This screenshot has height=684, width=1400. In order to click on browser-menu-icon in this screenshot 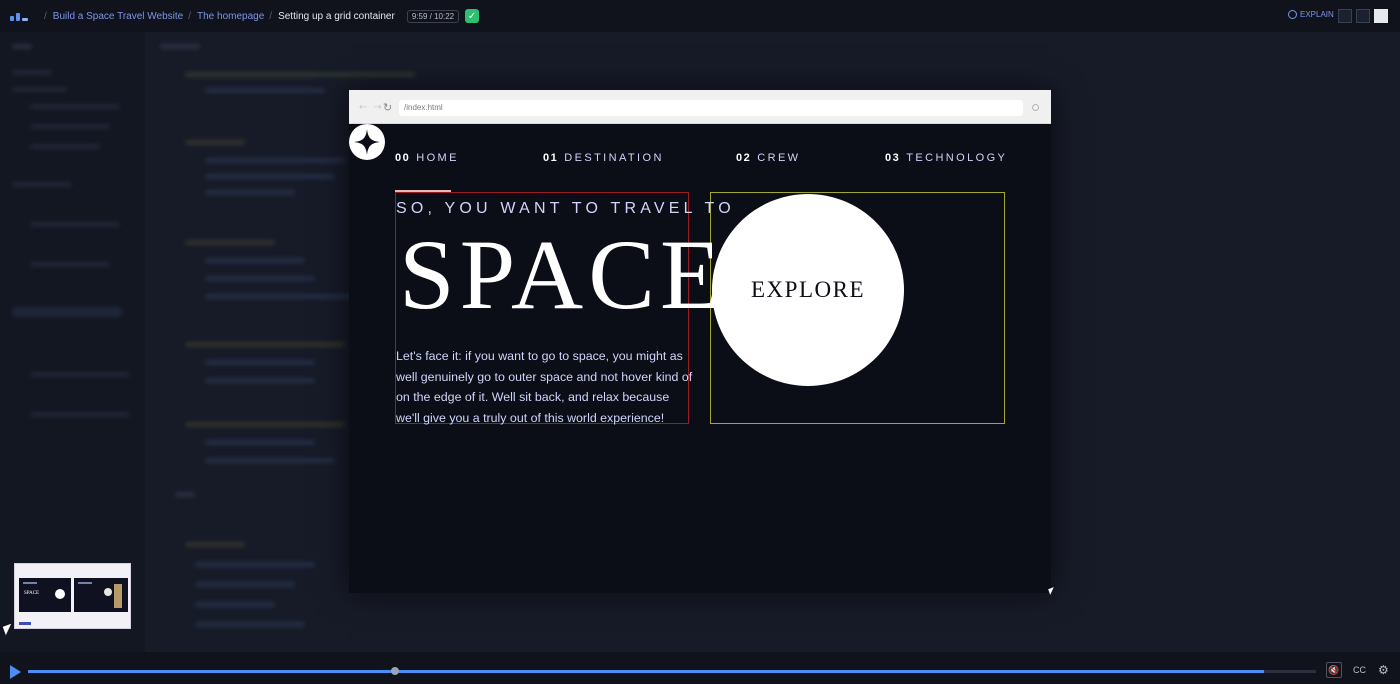, I will do `click(1035, 107)`.